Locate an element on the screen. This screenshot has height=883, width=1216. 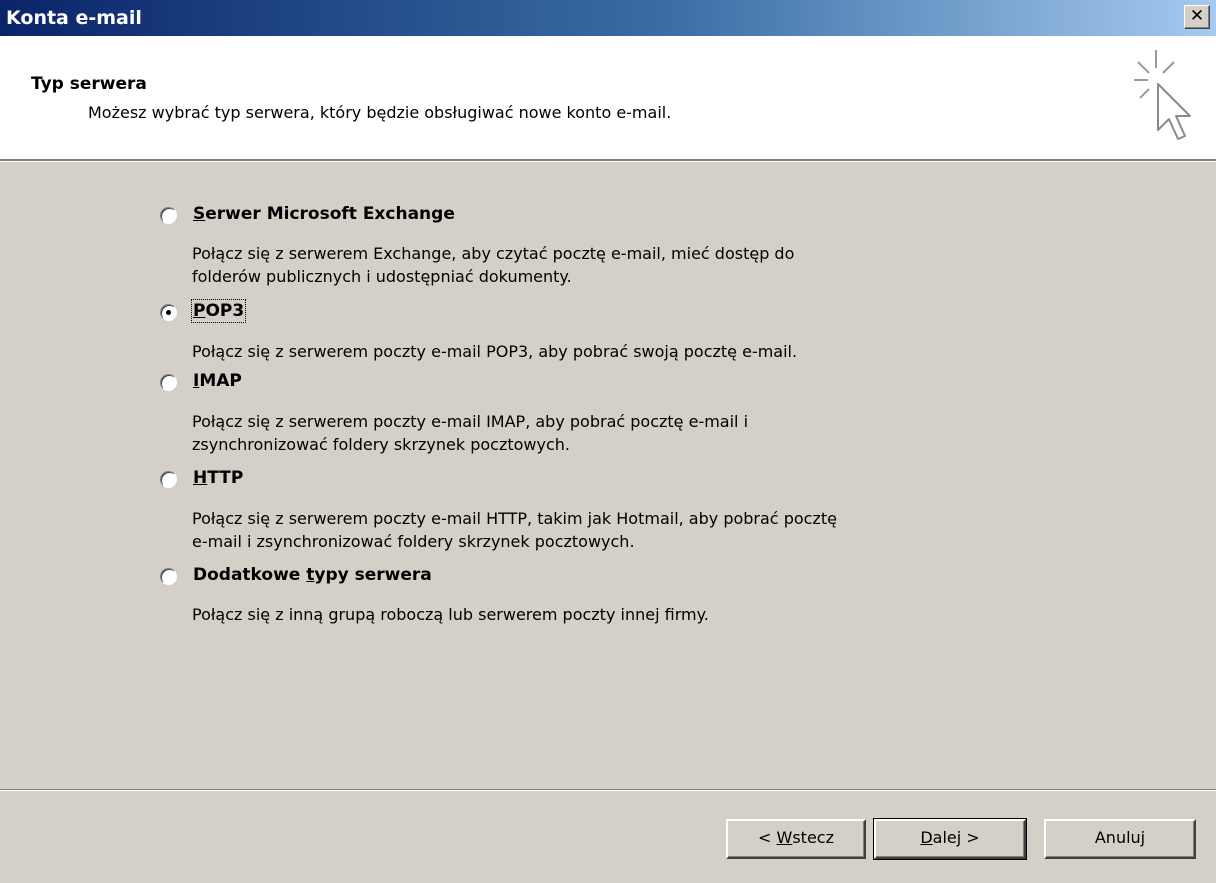
cursor-sparkle-icon is located at coordinates (1162, 95).